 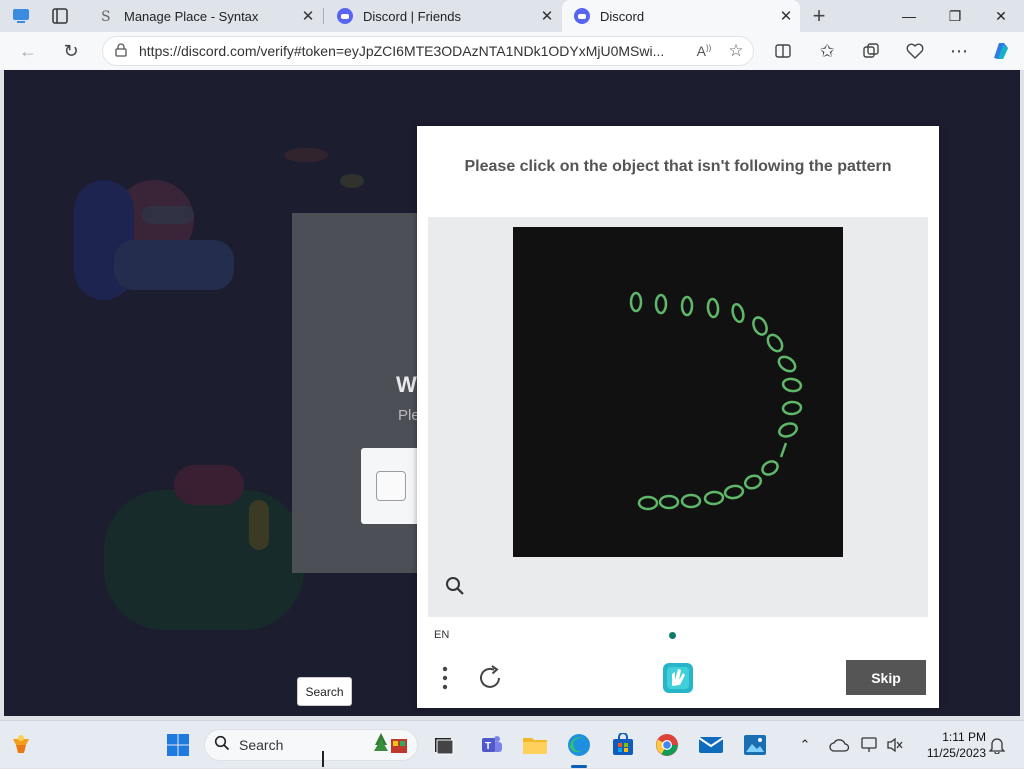 I want to click on collections-icon, so click(x=871, y=51).